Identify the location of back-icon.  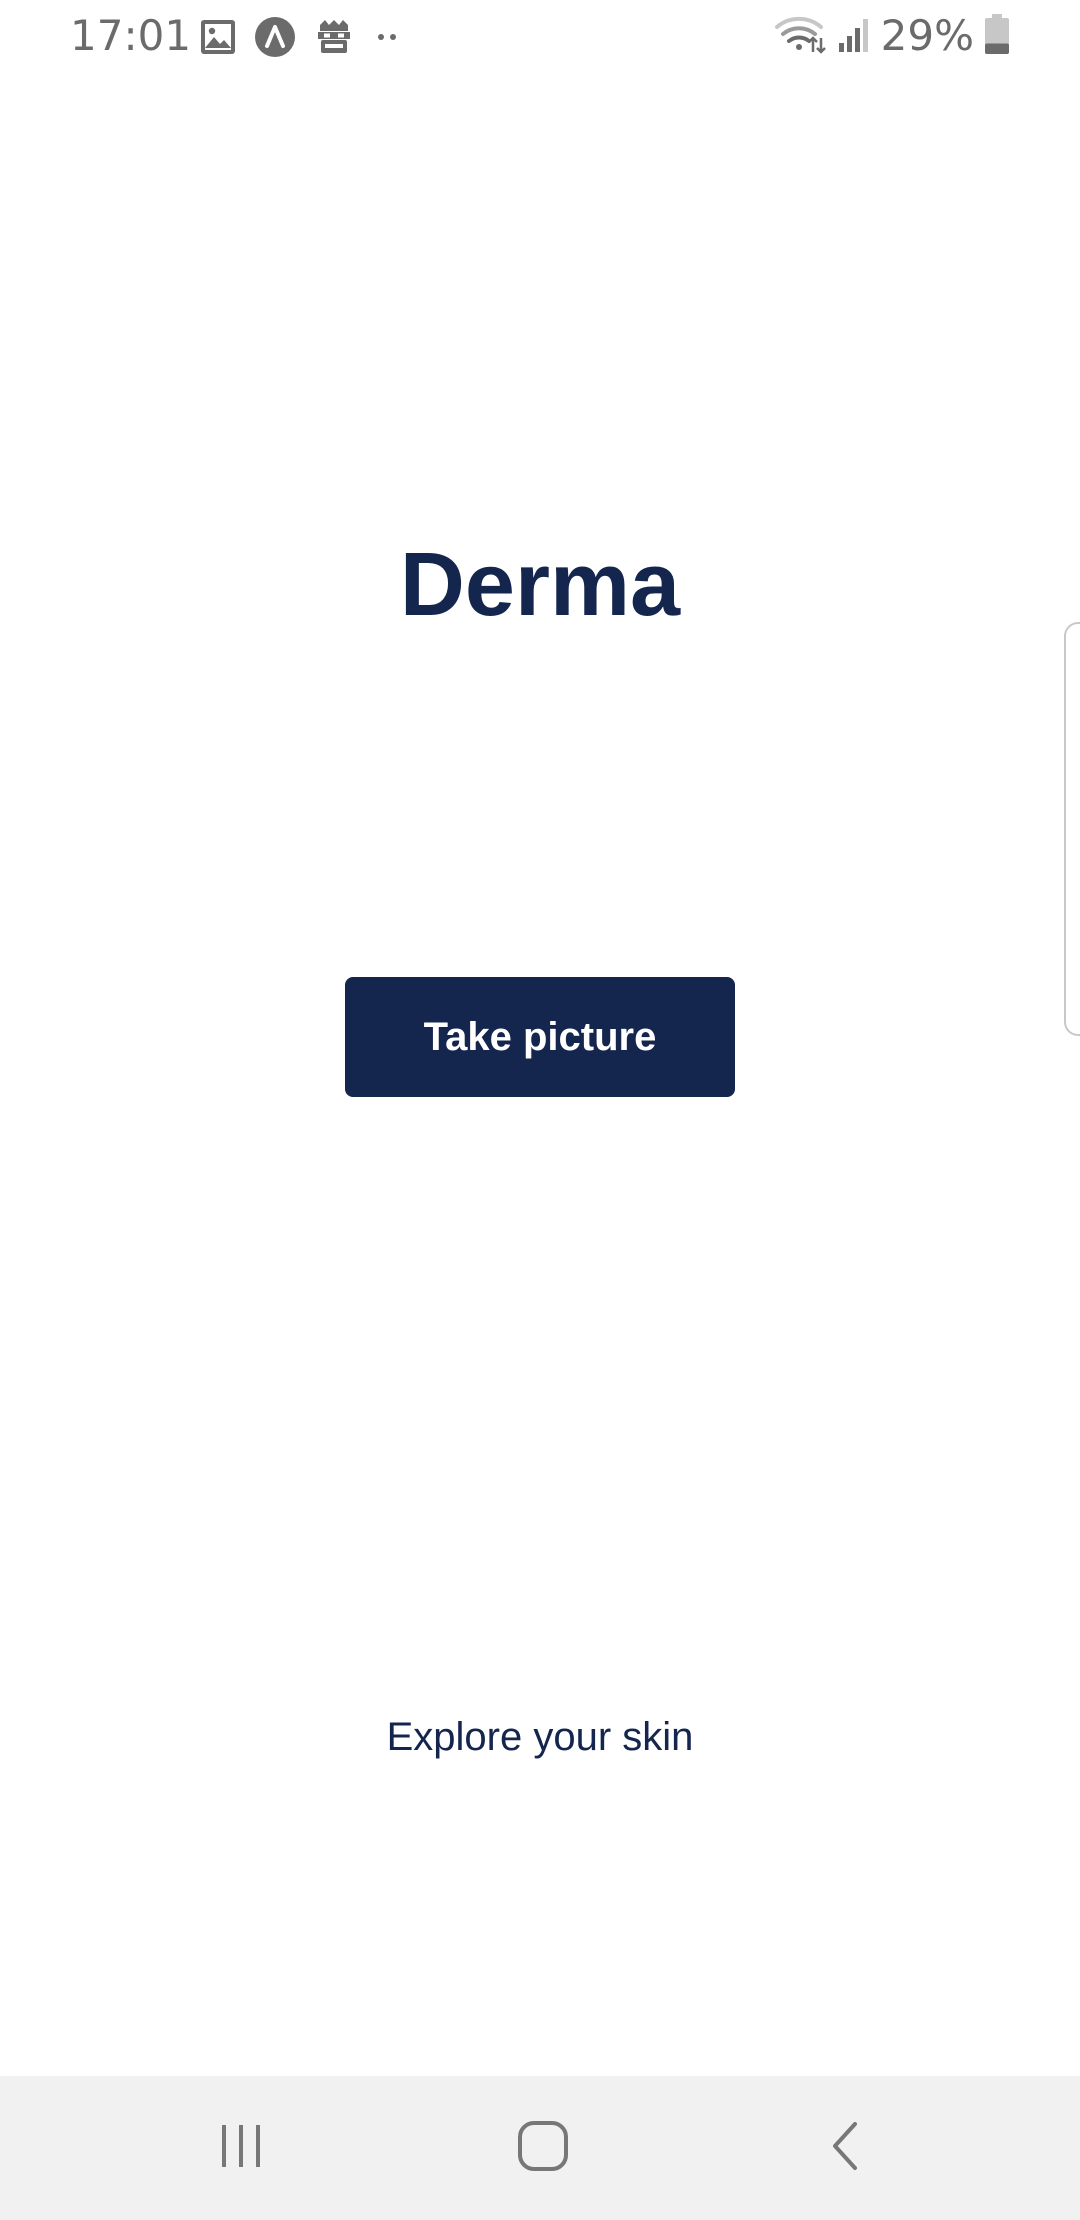
(845, 2148).